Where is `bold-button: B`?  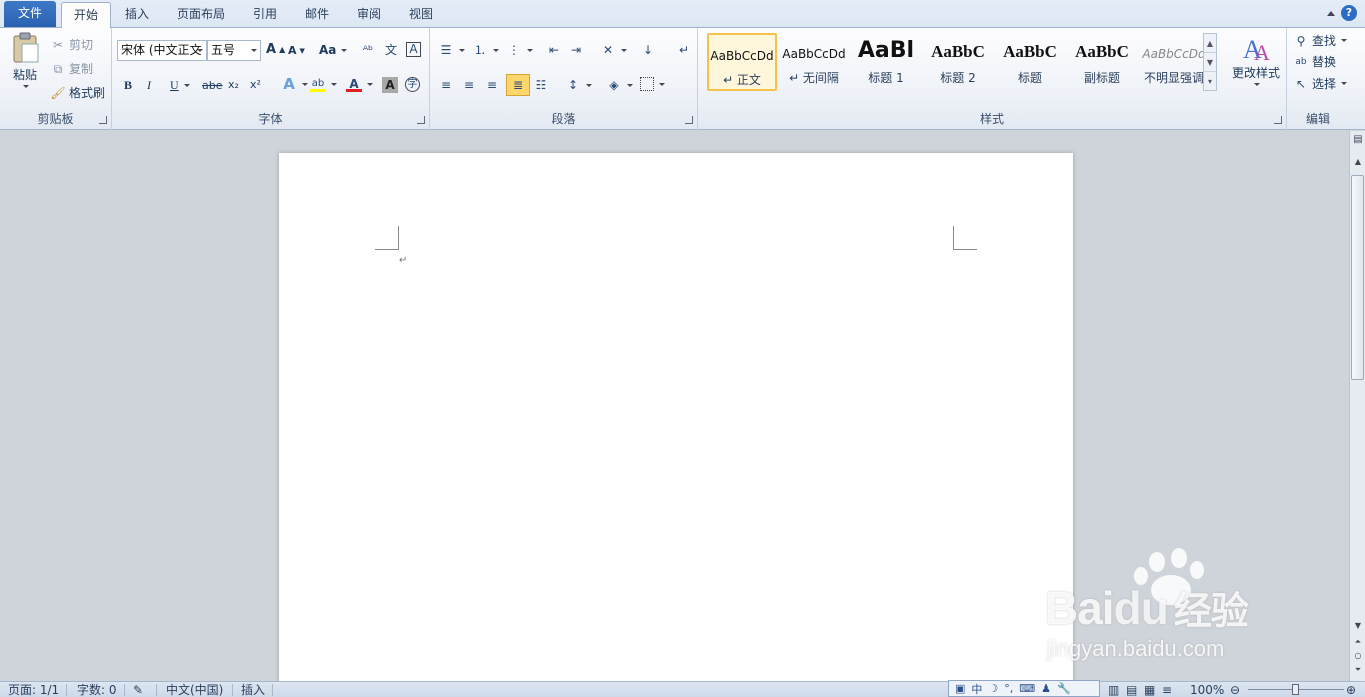
bold-button: B is located at coordinates (128, 85).